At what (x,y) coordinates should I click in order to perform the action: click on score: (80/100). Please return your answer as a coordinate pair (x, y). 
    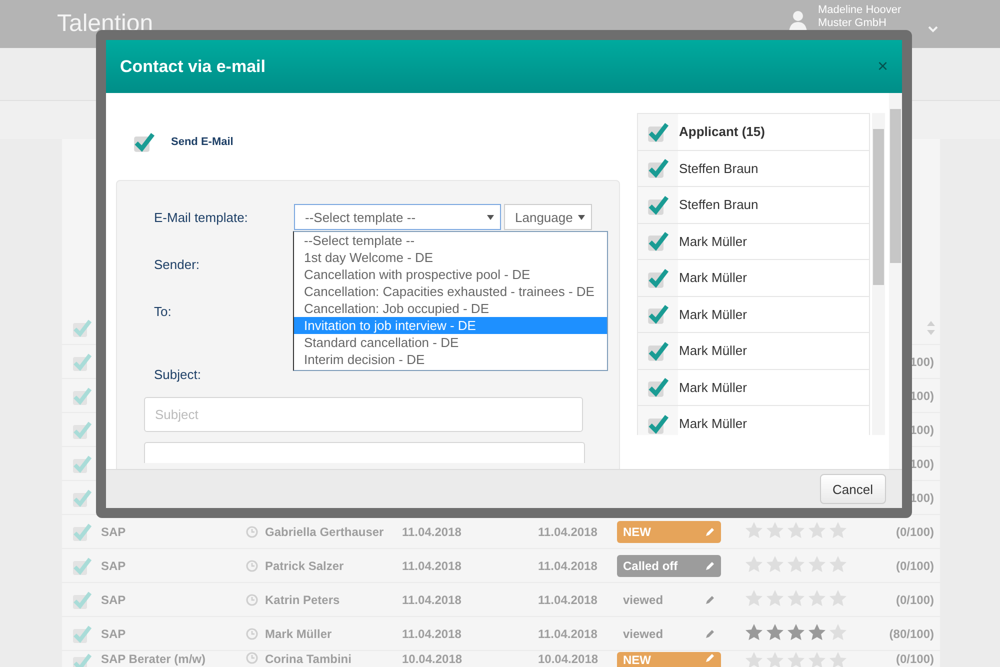
    Looking at the image, I should click on (911, 633).